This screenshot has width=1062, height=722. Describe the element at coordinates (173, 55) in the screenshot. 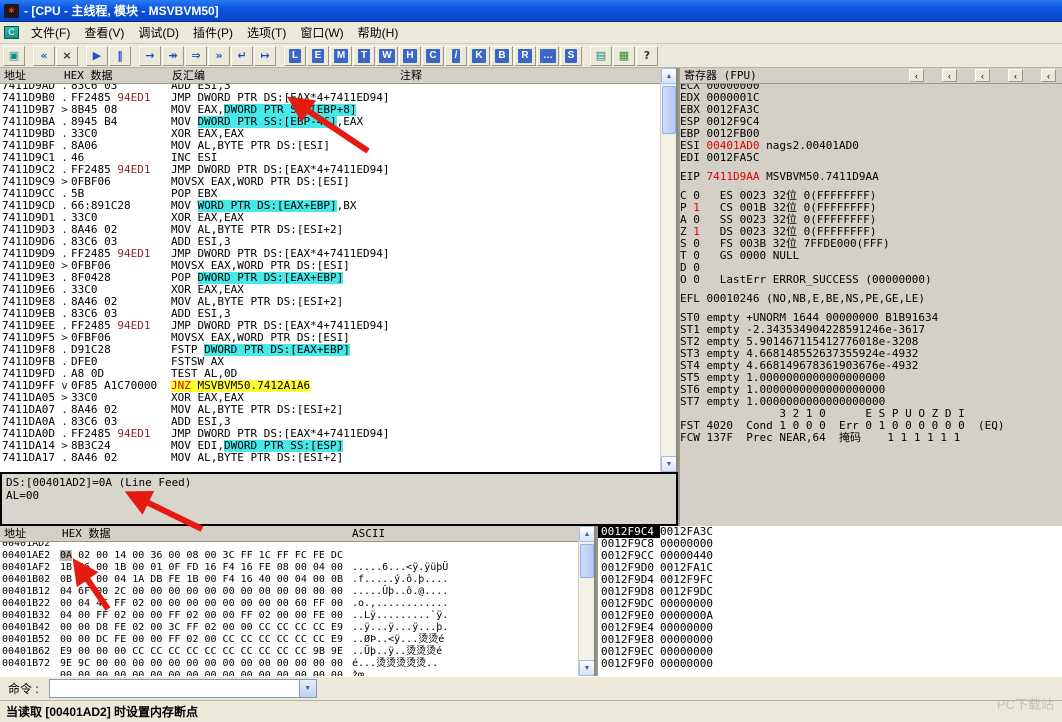

I see `step-over-button: ↠` at that location.